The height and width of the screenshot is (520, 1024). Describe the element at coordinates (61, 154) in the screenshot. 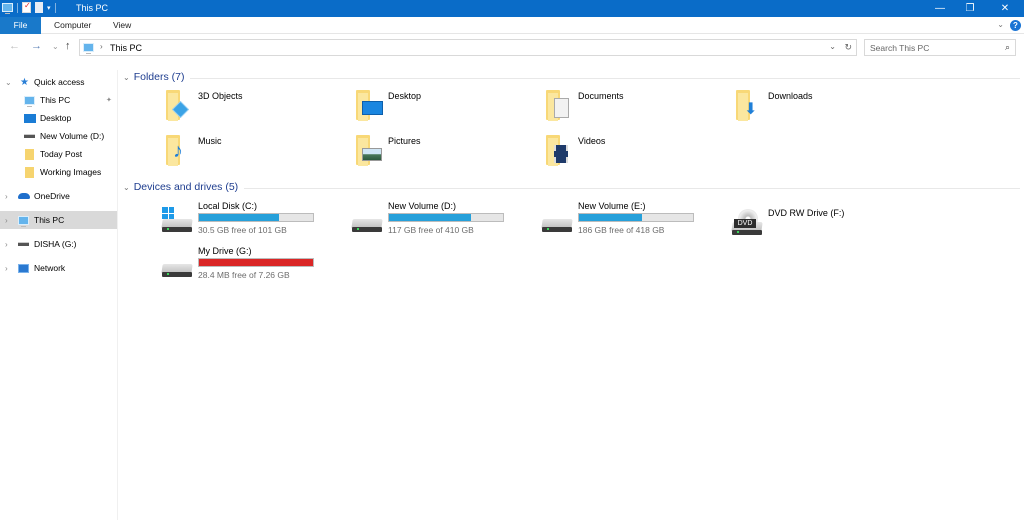

I see `sidebar-item-label: Today Post` at that location.